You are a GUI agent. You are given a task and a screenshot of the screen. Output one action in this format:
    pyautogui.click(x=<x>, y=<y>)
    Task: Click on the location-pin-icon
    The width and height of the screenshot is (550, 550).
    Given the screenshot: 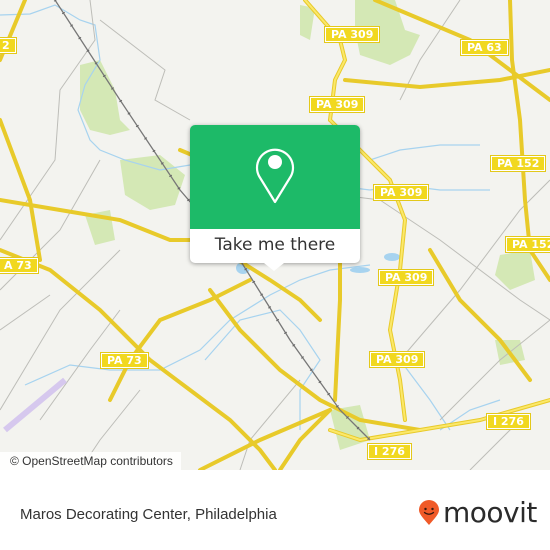 What is the action you would take?
    pyautogui.click(x=275, y=176)
    